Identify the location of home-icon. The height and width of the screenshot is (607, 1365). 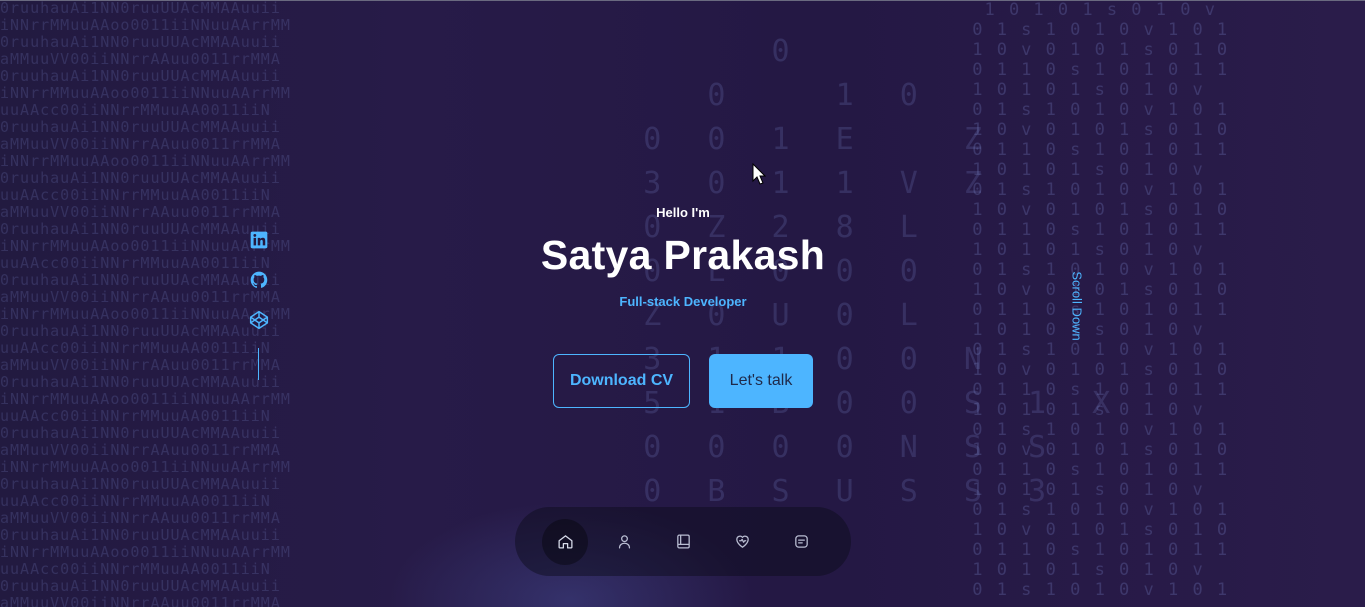
(565, 542).